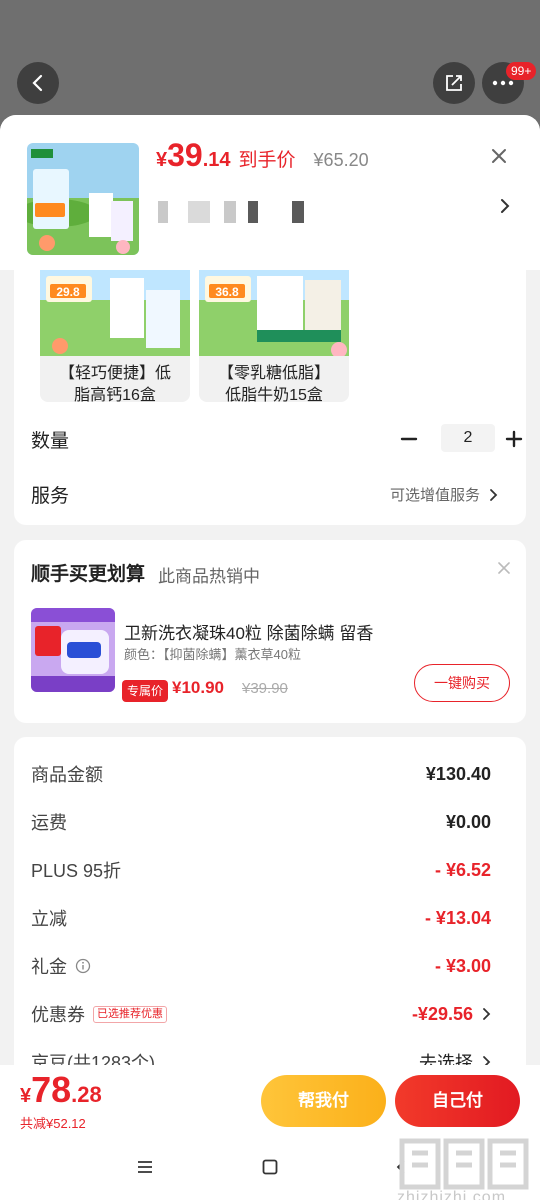 The width and height of the screenshot is (540, 1200). What do you see at coordinates (50, 441) in the screenshot?
I see `quantity-label: 数量` at bounding box center [50, 441].